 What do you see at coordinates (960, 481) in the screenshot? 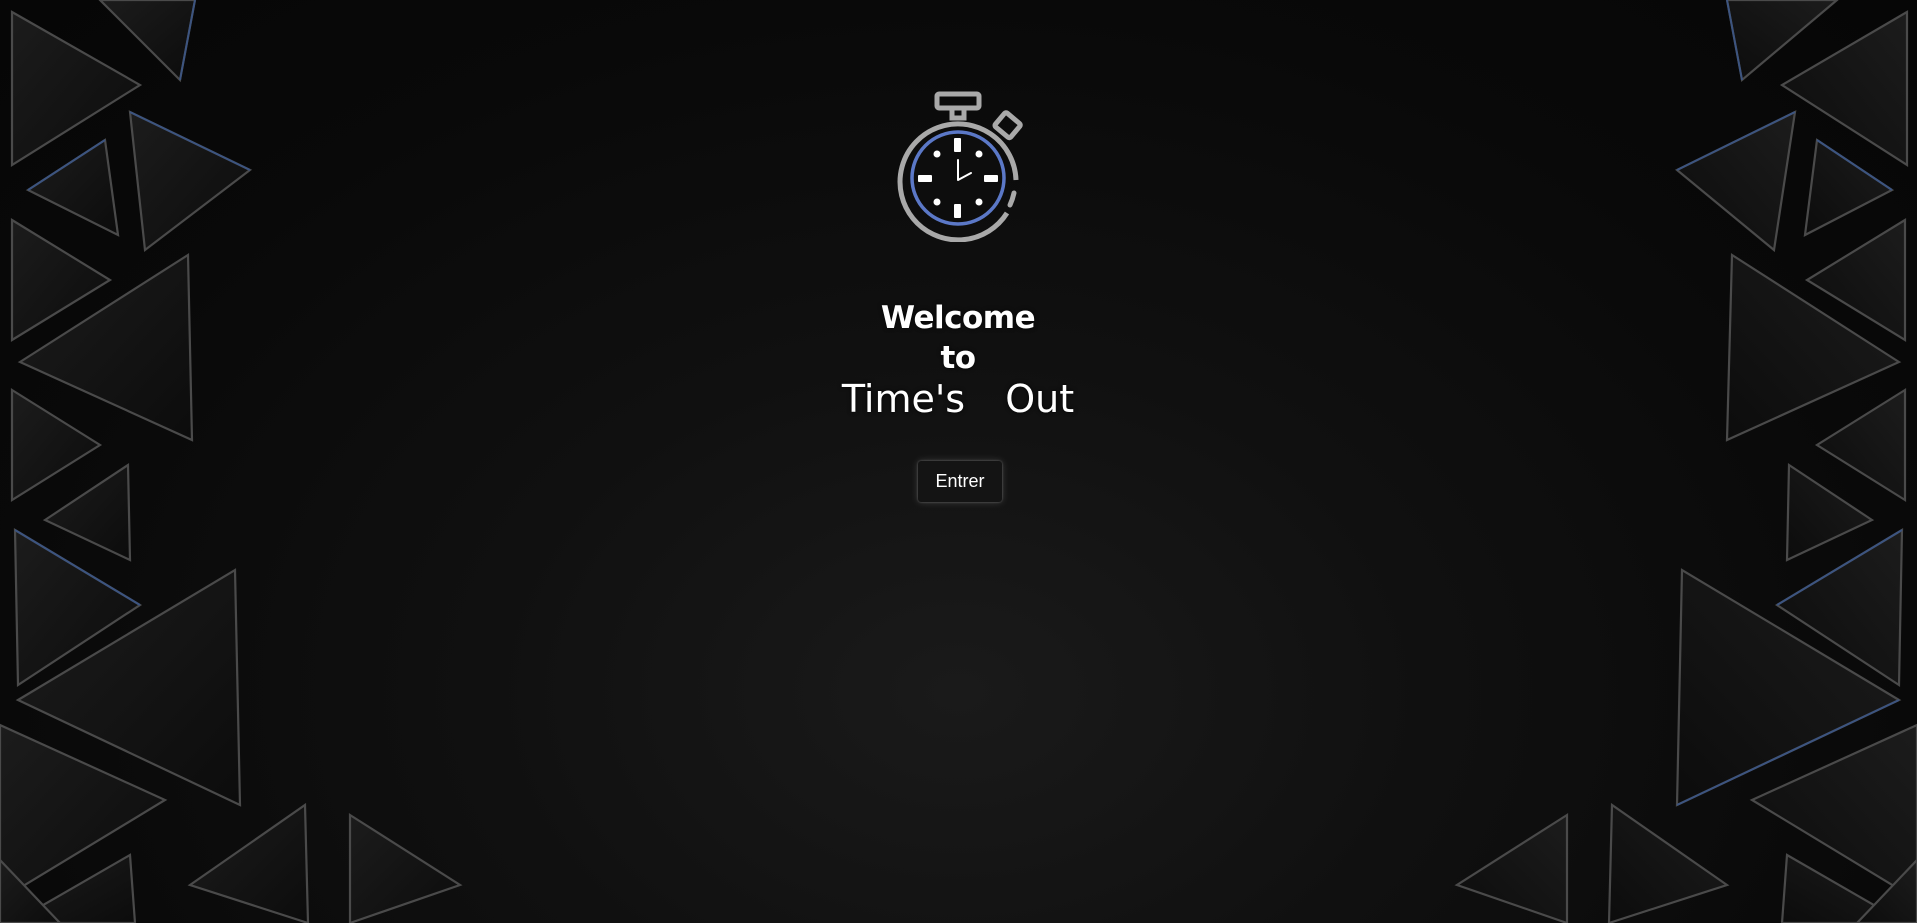
I see `enter-button: Entrer` at bounding box center [960, 481].